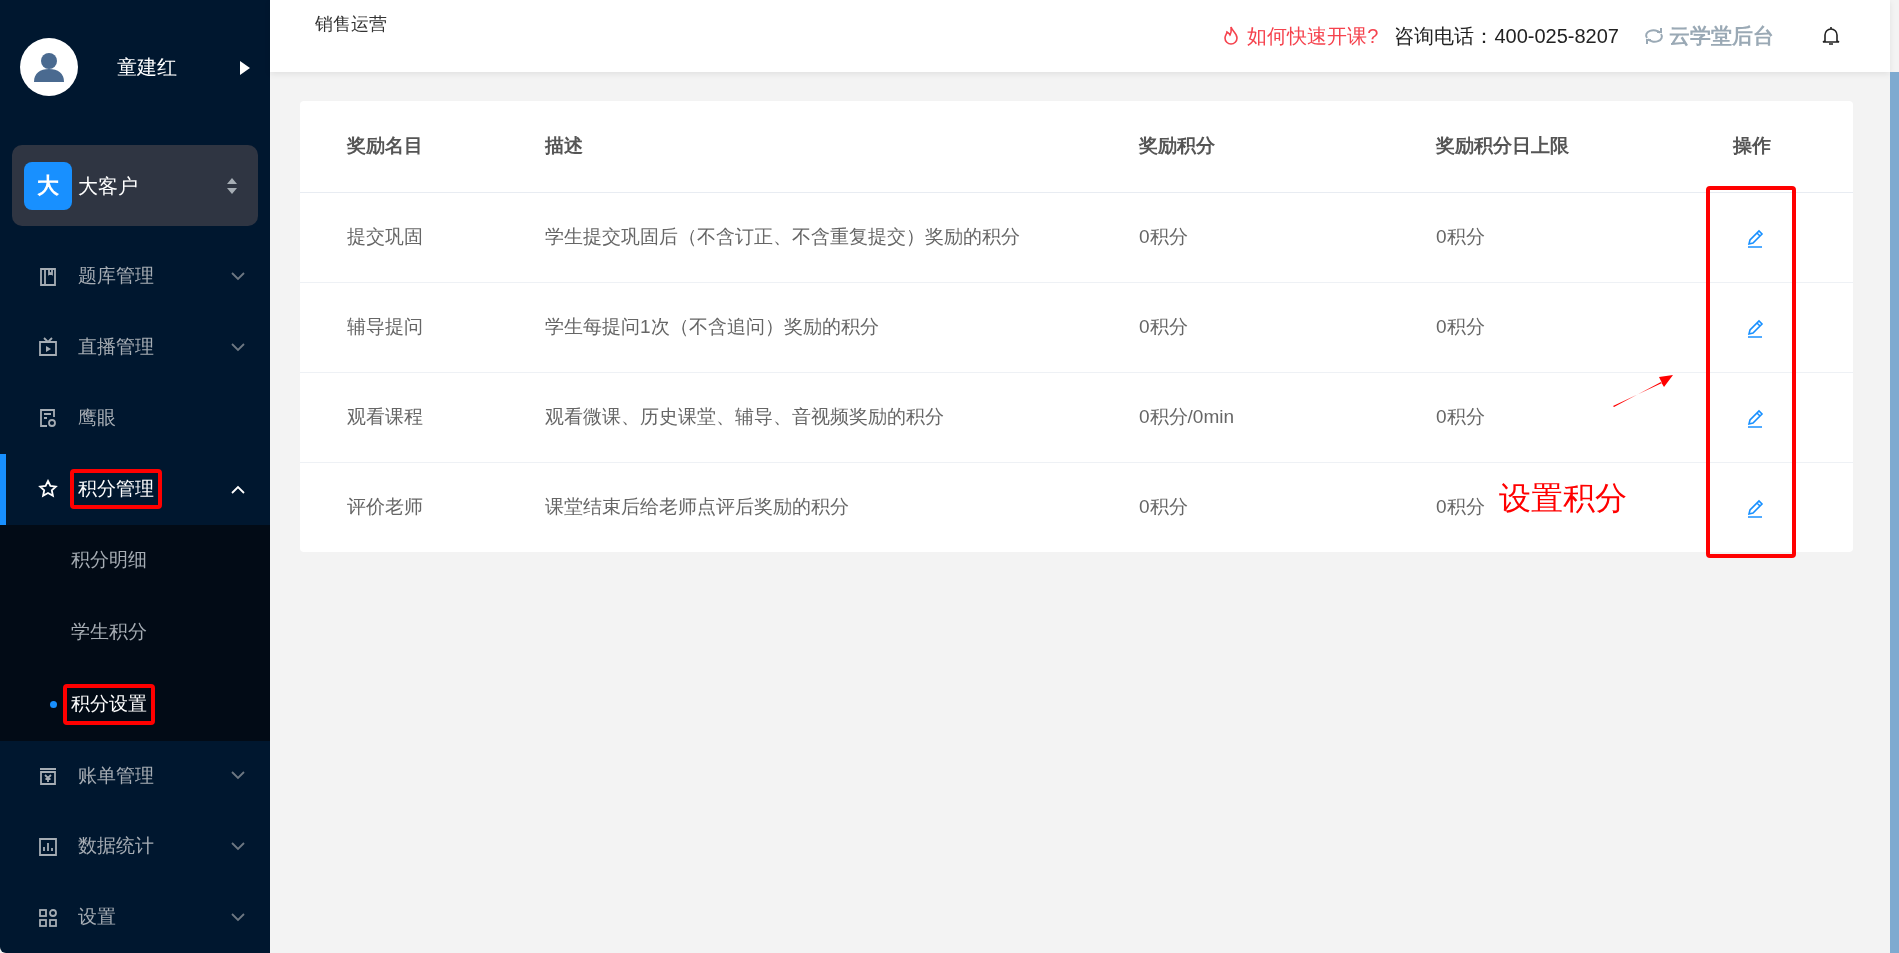  I want to click on avatar, so click(49, 67).